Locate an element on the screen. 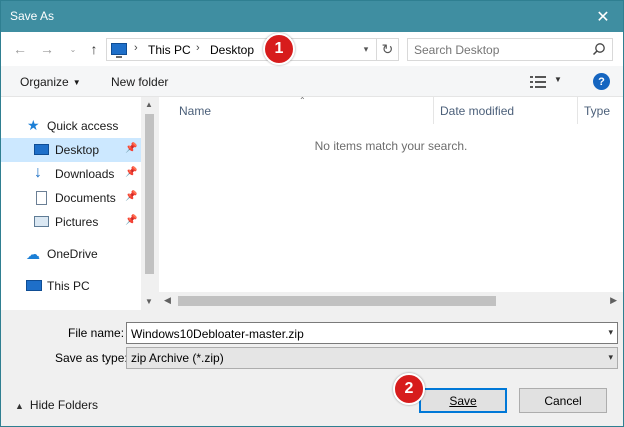  back-arrow-icon: ← is located at coordinates (20, 49).